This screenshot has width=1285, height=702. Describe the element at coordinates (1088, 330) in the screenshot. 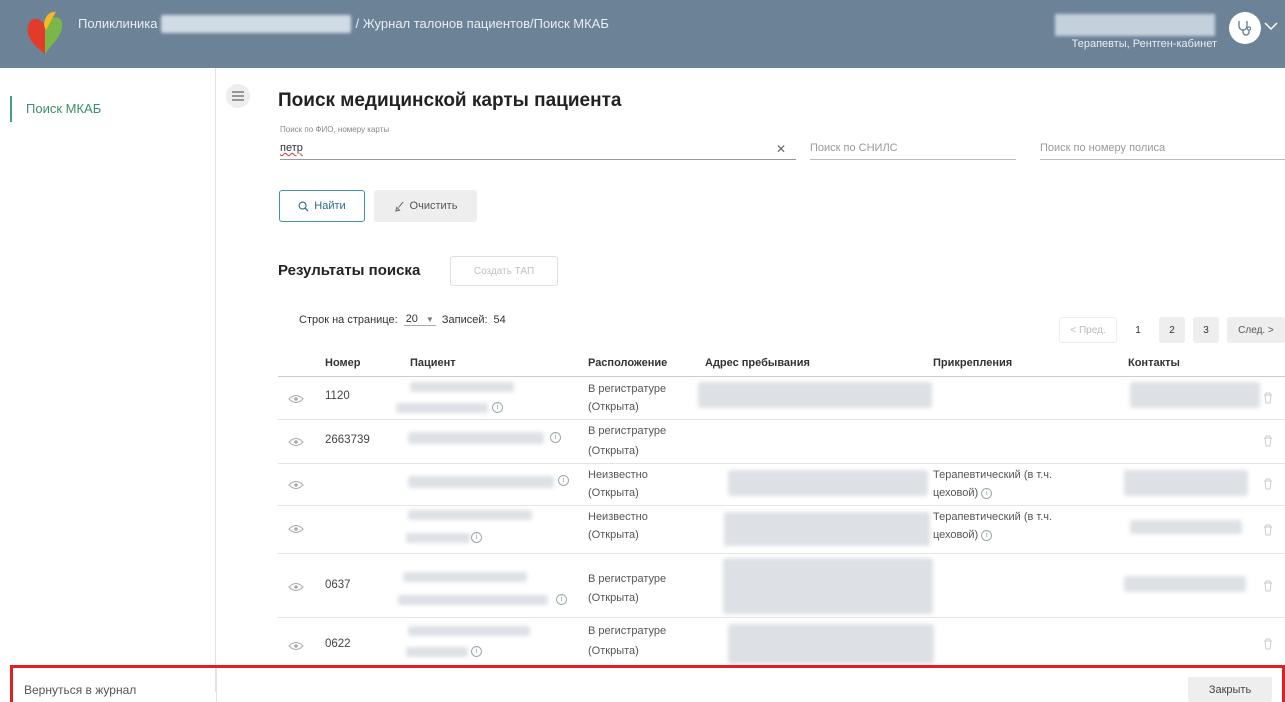

I see `prev-page-button: < Пред.` at that location.